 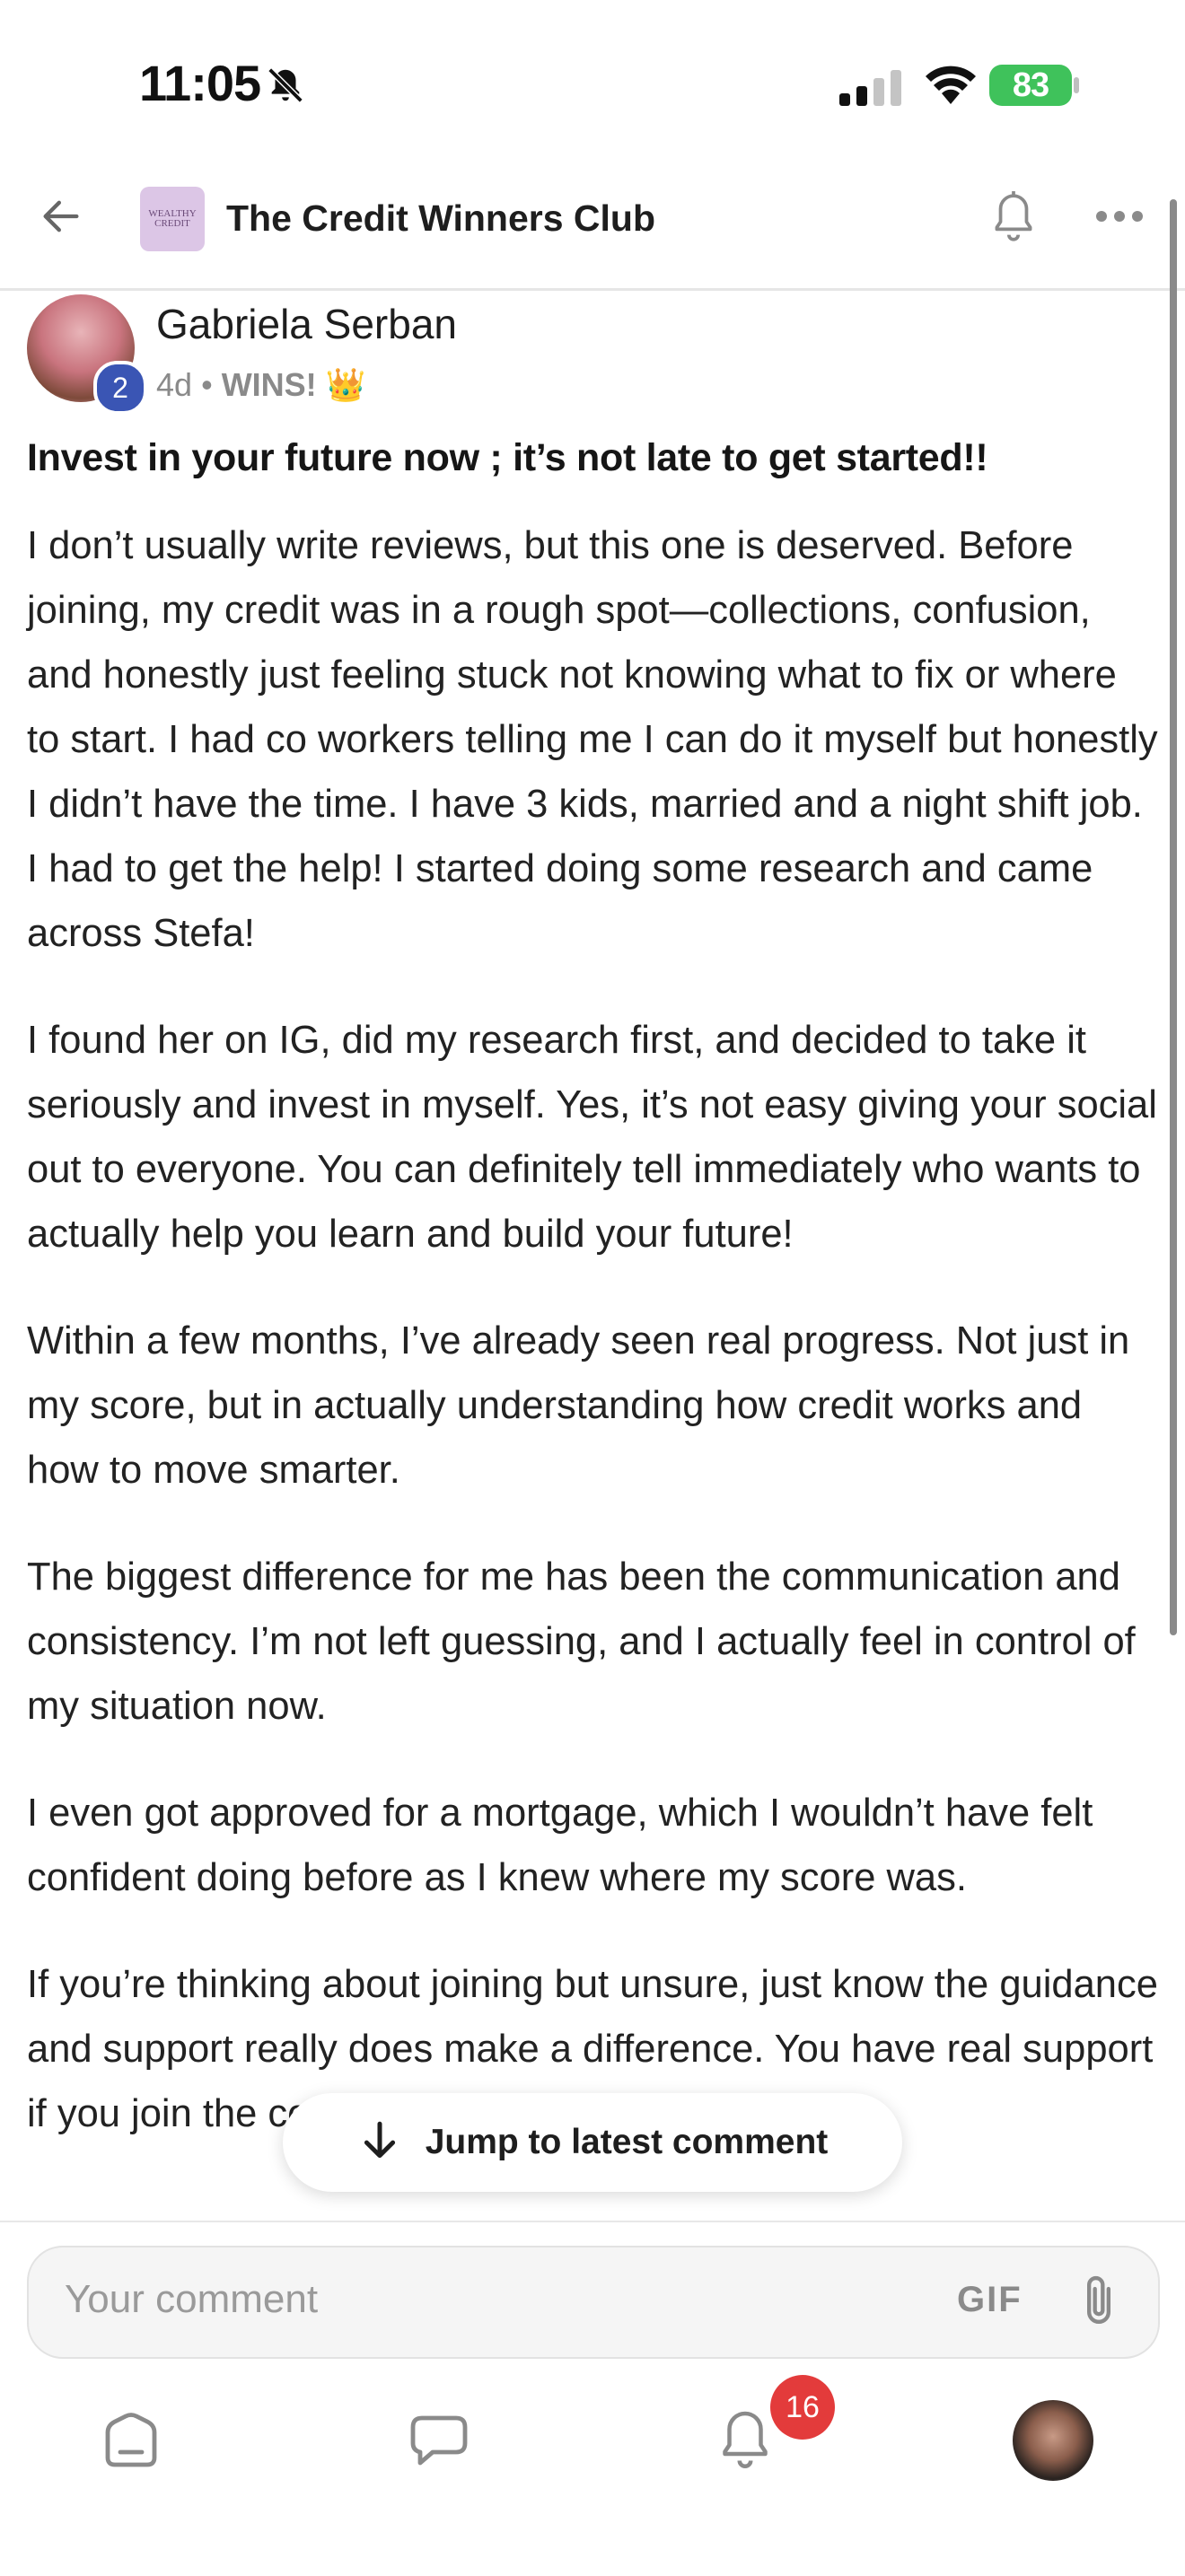 I want to click on post-meta: 4d • WINS! 👑, so click(x=261, y=385).